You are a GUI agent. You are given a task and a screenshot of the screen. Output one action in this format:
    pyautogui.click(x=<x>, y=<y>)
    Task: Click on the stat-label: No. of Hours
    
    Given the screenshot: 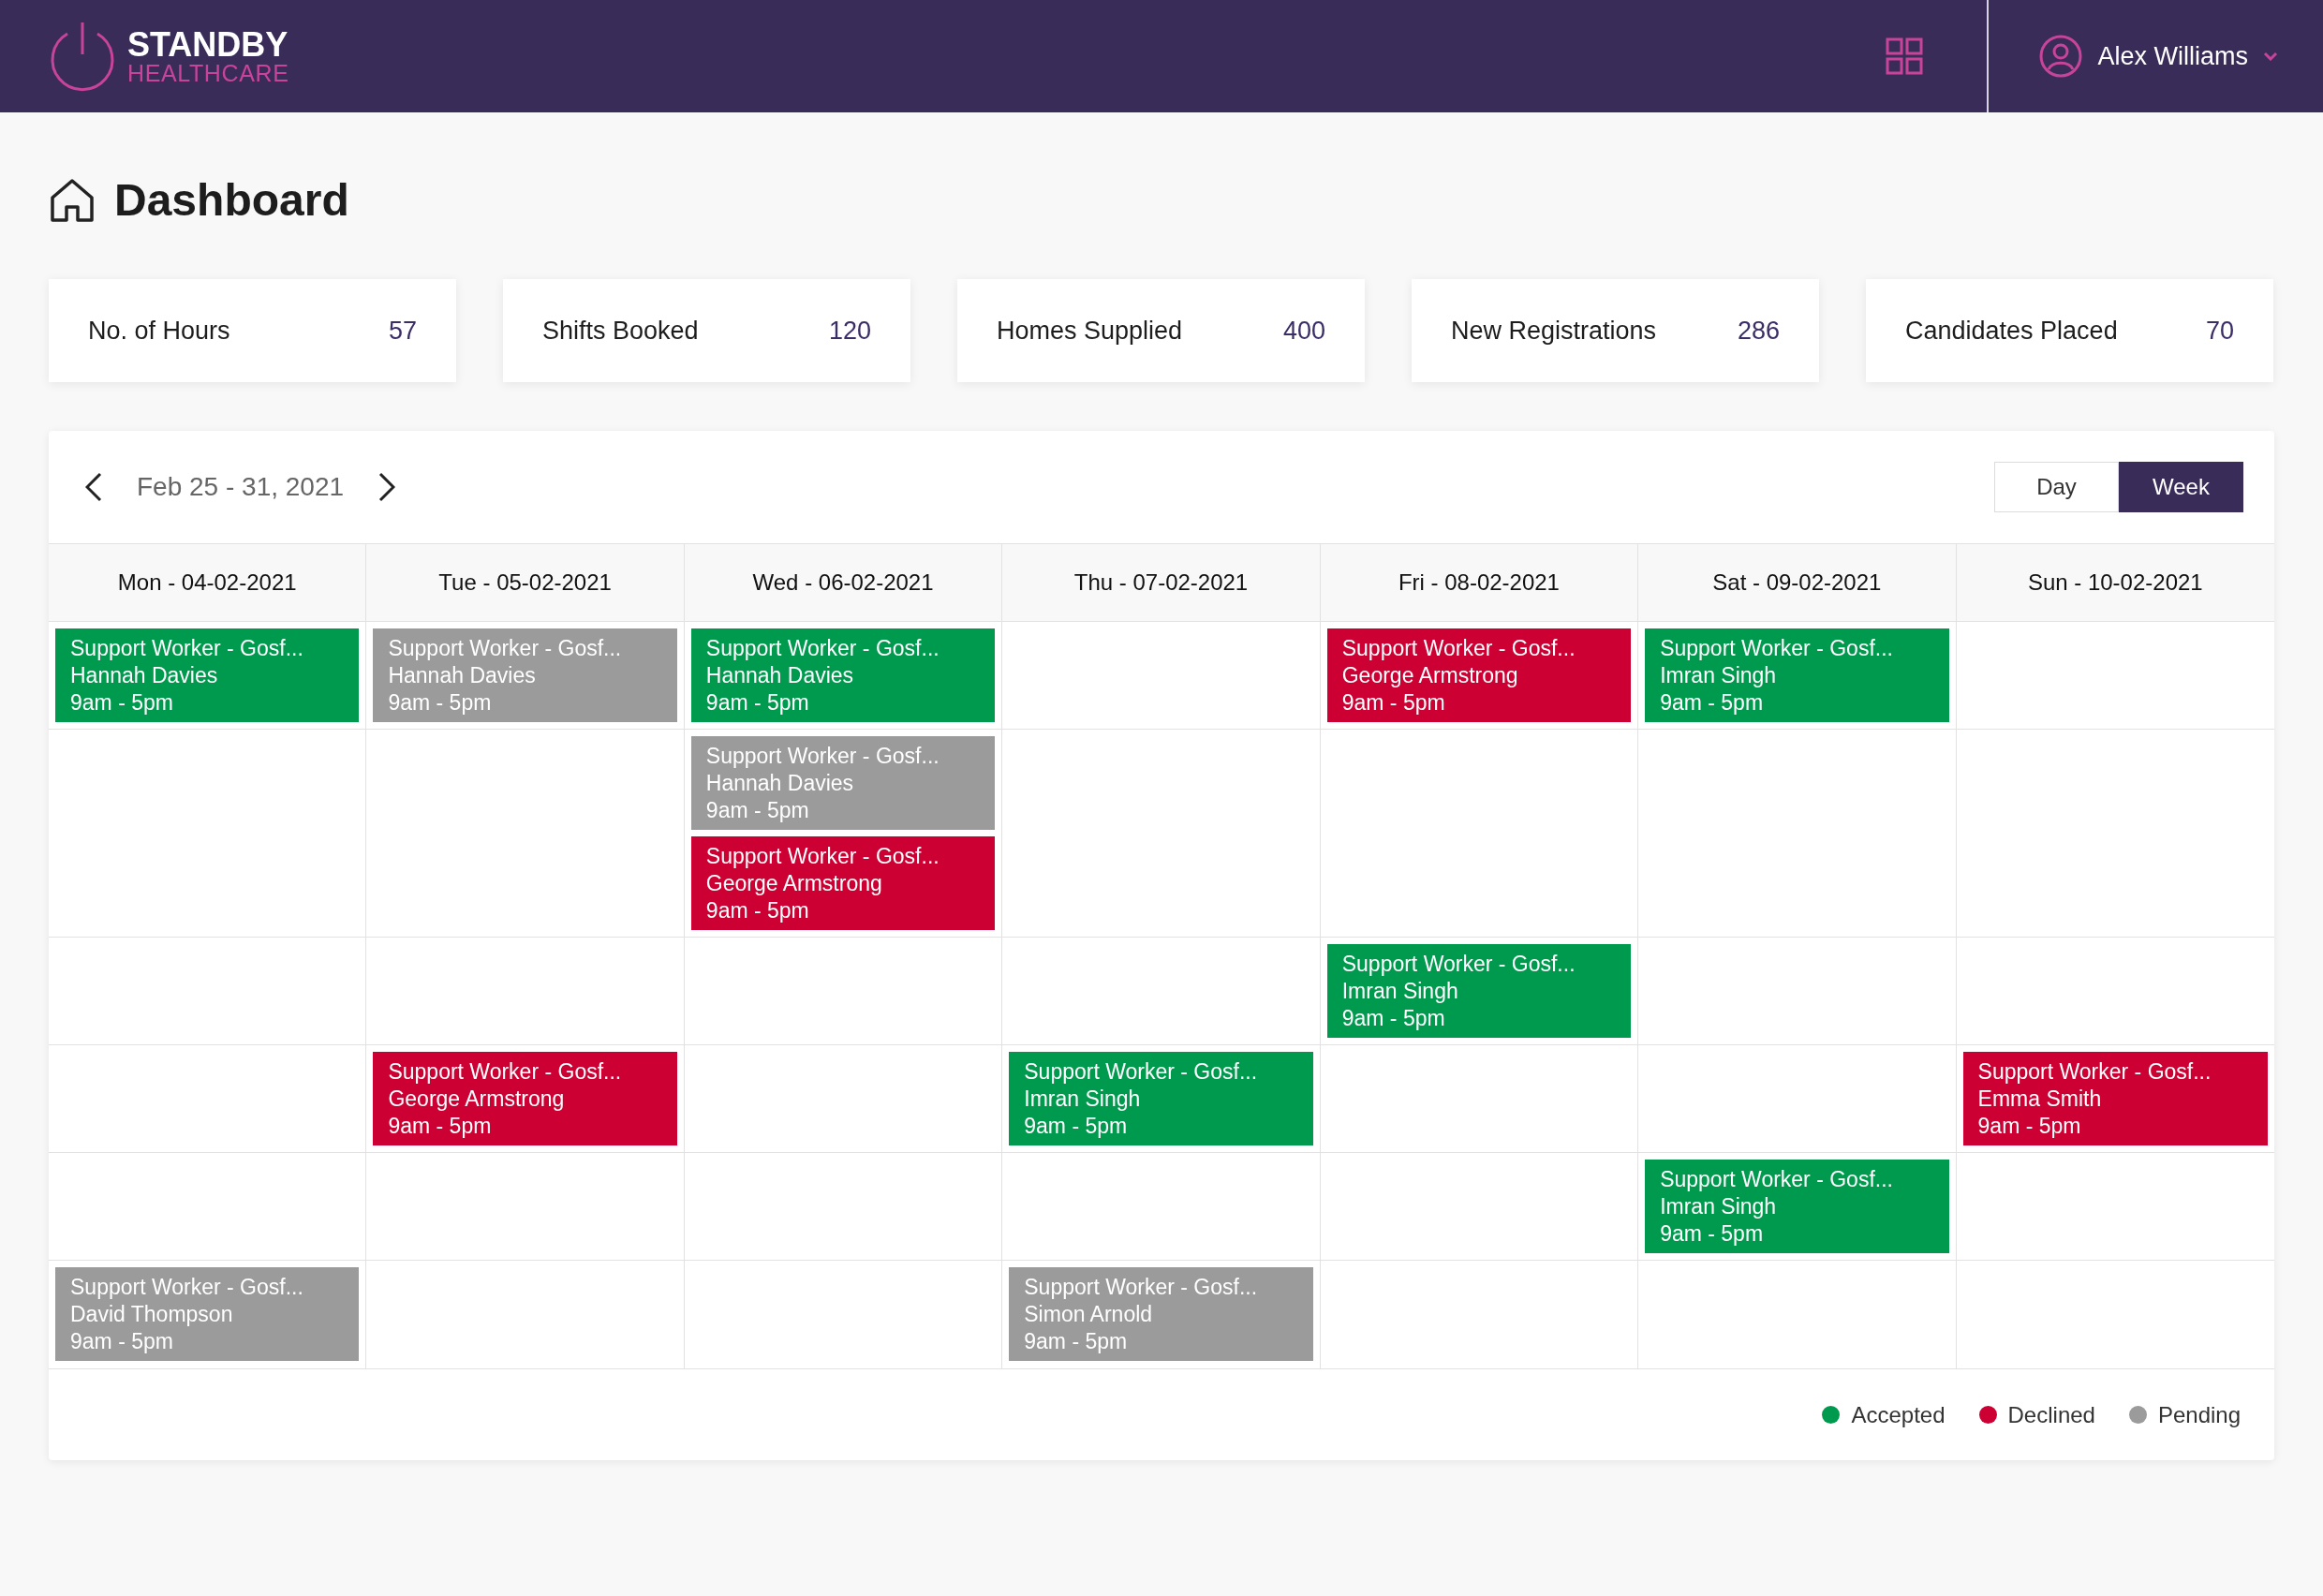 What is the action you would take?
    pyautogui.click(x=159, y=331)
    